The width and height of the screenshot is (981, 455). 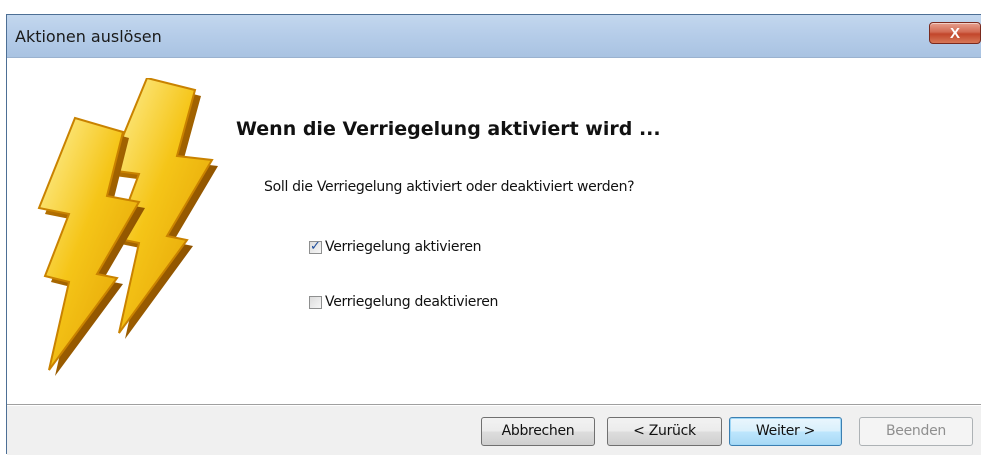 I want to click on titlebar: Aktionen auslösen X, so click(x=494, y=36).